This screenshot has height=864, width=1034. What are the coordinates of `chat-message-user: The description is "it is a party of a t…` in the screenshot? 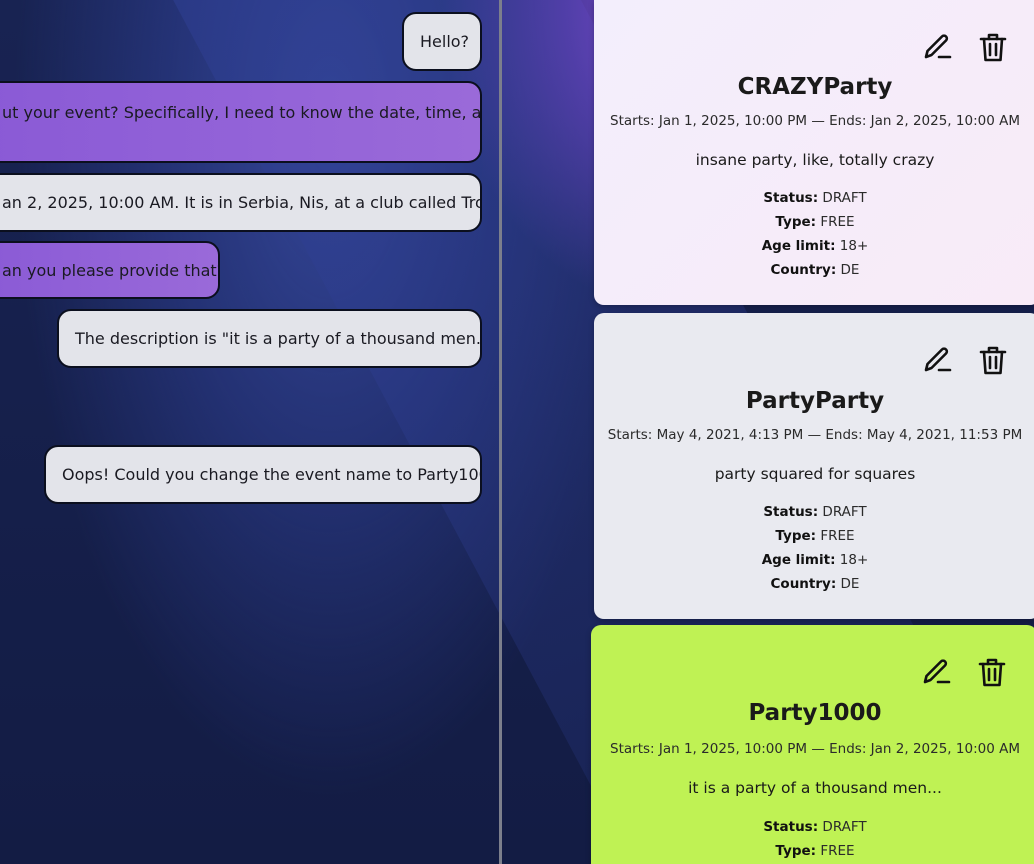 It's located at (269, 338).